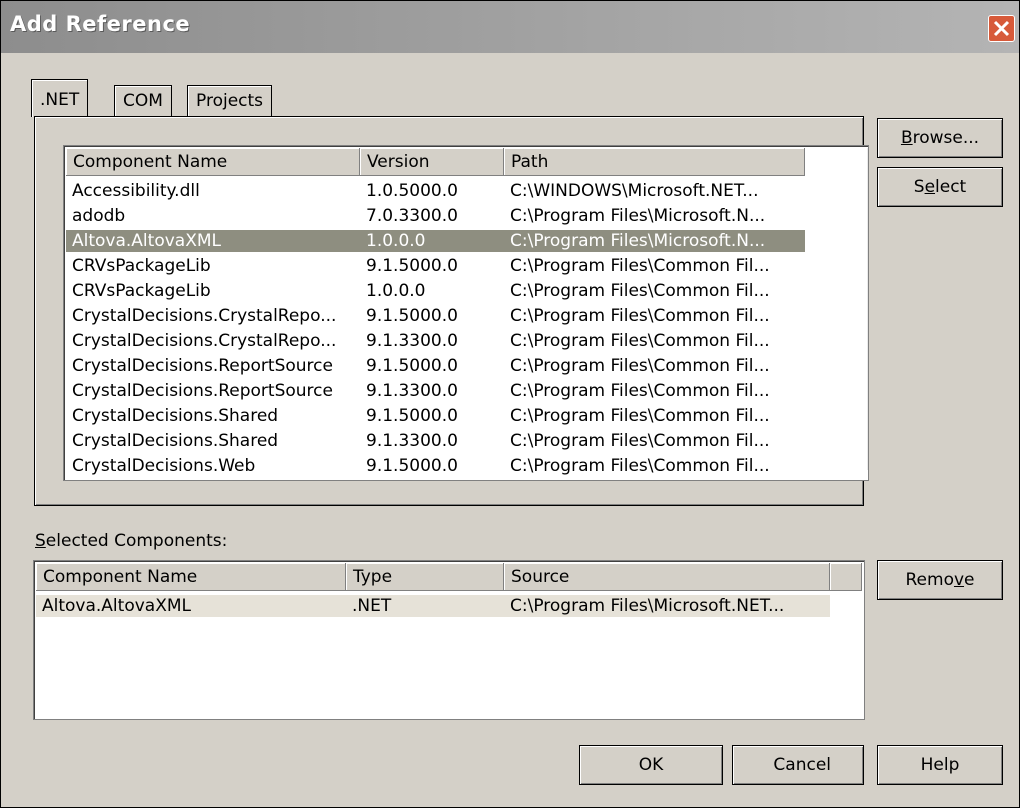  What do you see at coordinates (412, 191) in the screenshot?
I see `cell-version: 1.0.5000.0` at bounding box center [412, 191].